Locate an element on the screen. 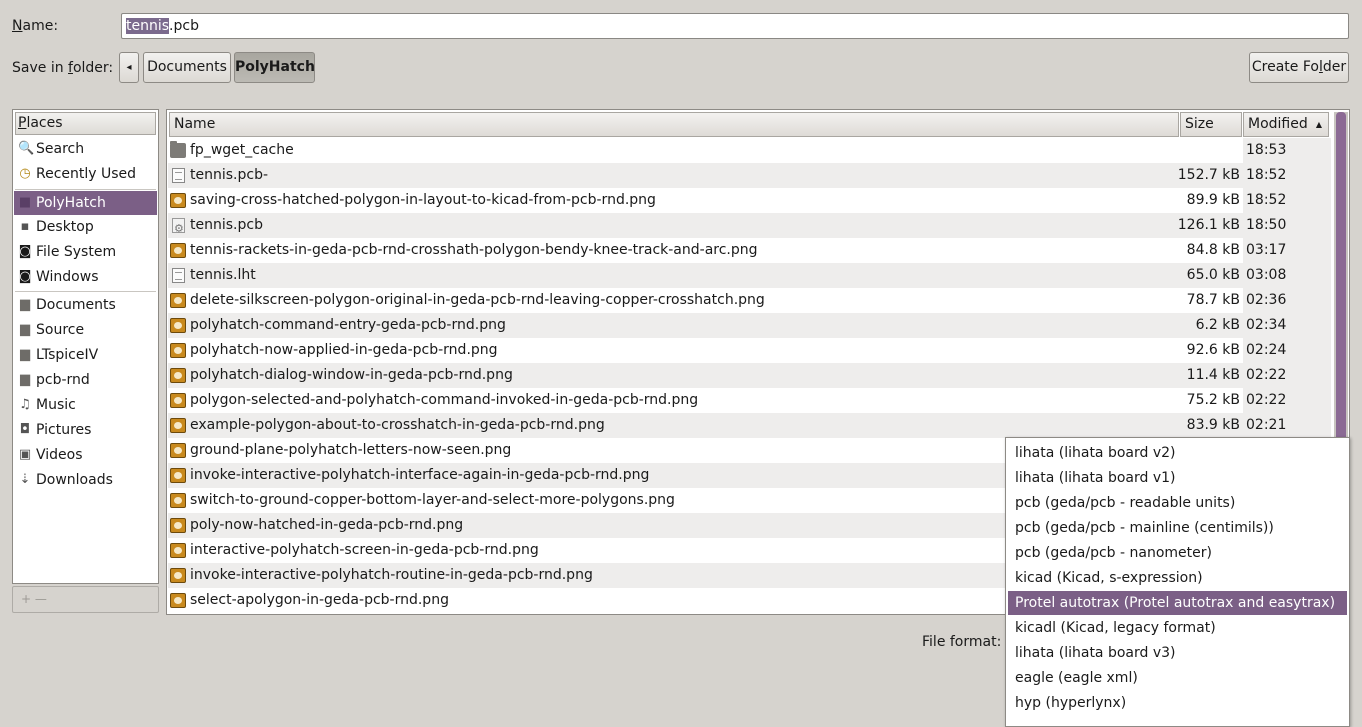 The height and width of the screenshot is (727, 1362). desktop-icon: ▪ is located at coordinates (25, 226).